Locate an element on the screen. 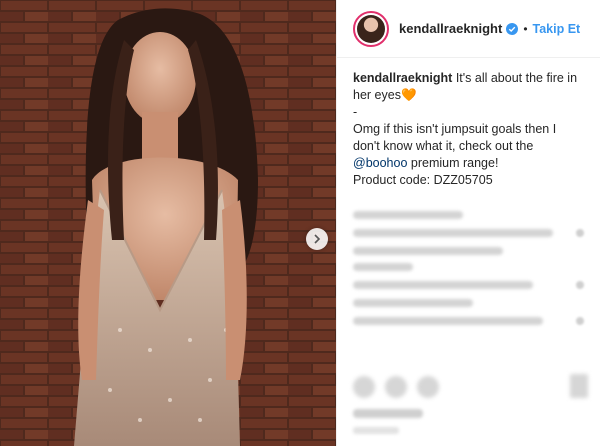 This screenshot has height=446, width=600. comment-icon is located at coordinates (396, 387).